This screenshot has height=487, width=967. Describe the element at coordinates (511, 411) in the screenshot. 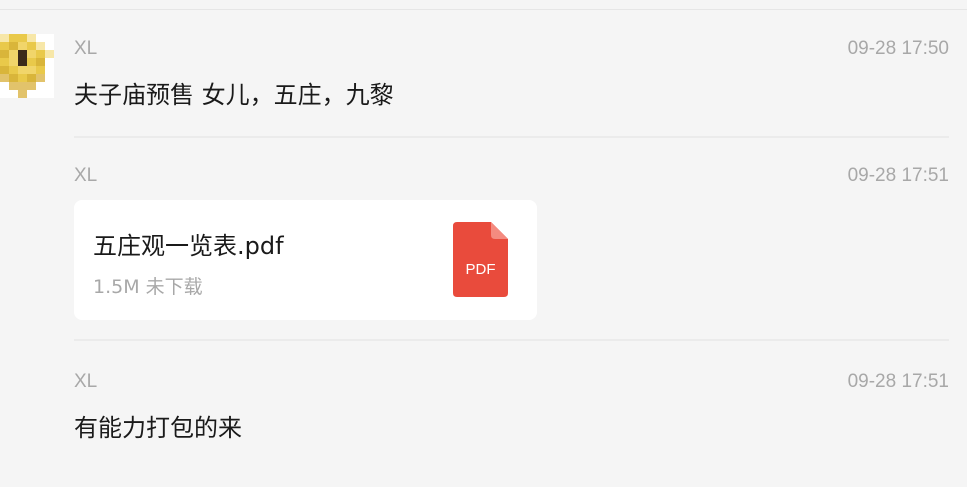

I see `message-3: XL 09-28 17:51 有能力打包的来` at that location.